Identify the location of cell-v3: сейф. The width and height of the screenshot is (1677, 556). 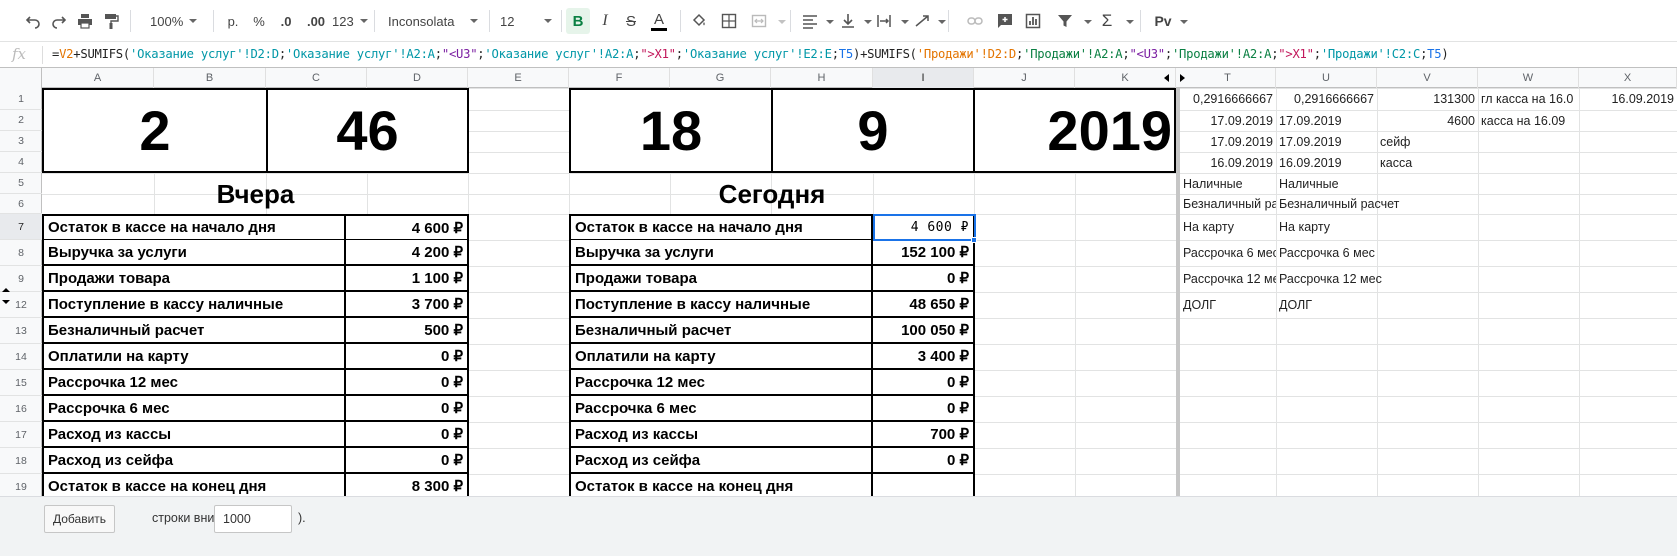
(1427, 141).